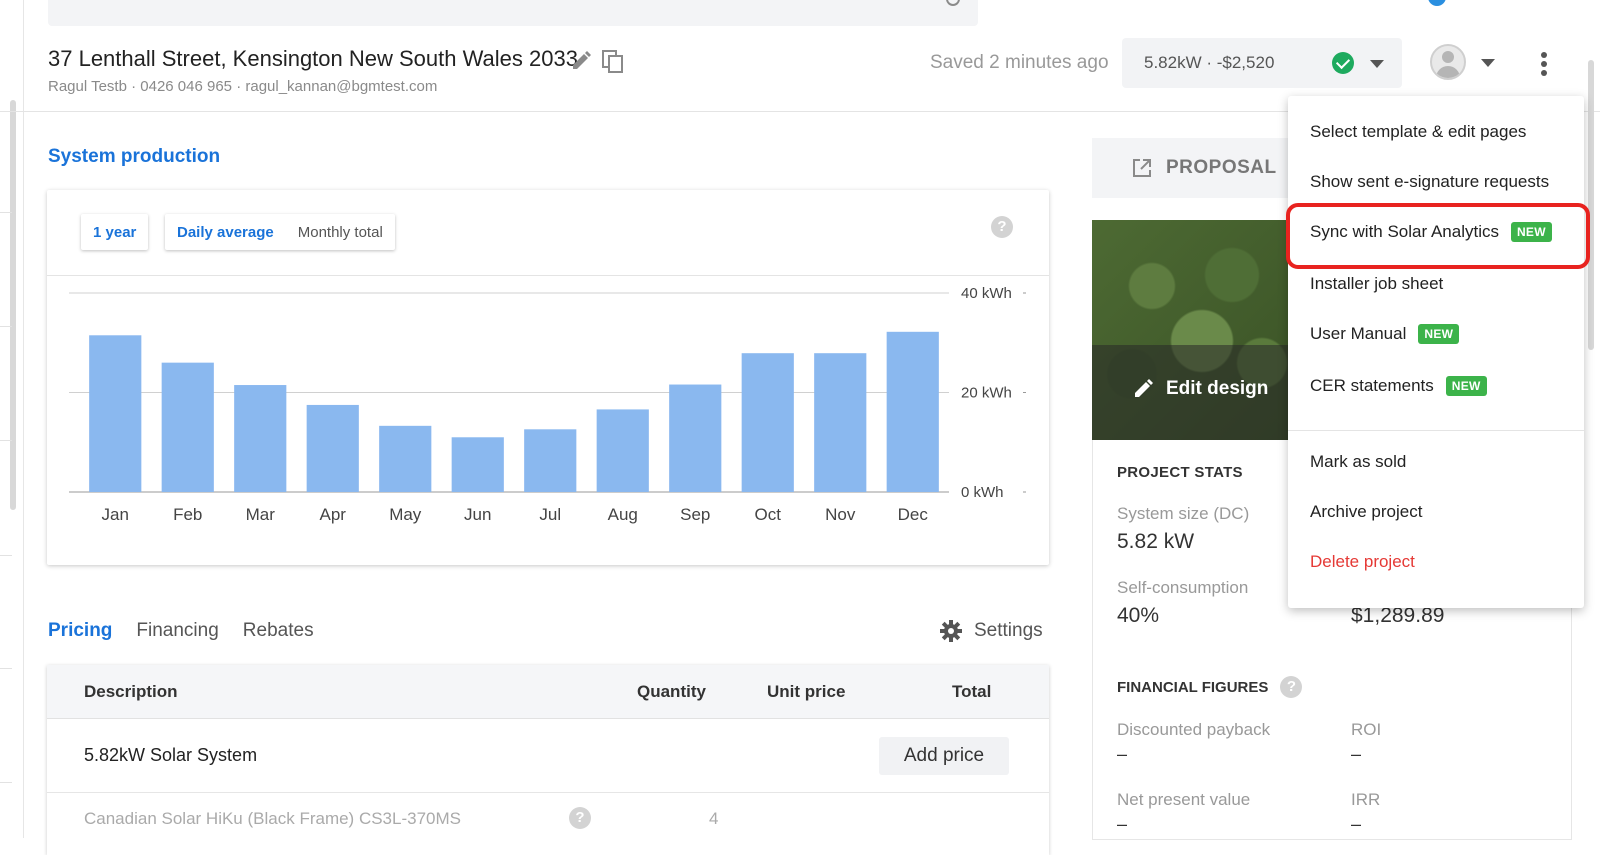 This screenshot has width=1600, height=855. Describe the element at coordinates (913, 514) in the screenshot. I see `x-tick-label: Dec` at that location.